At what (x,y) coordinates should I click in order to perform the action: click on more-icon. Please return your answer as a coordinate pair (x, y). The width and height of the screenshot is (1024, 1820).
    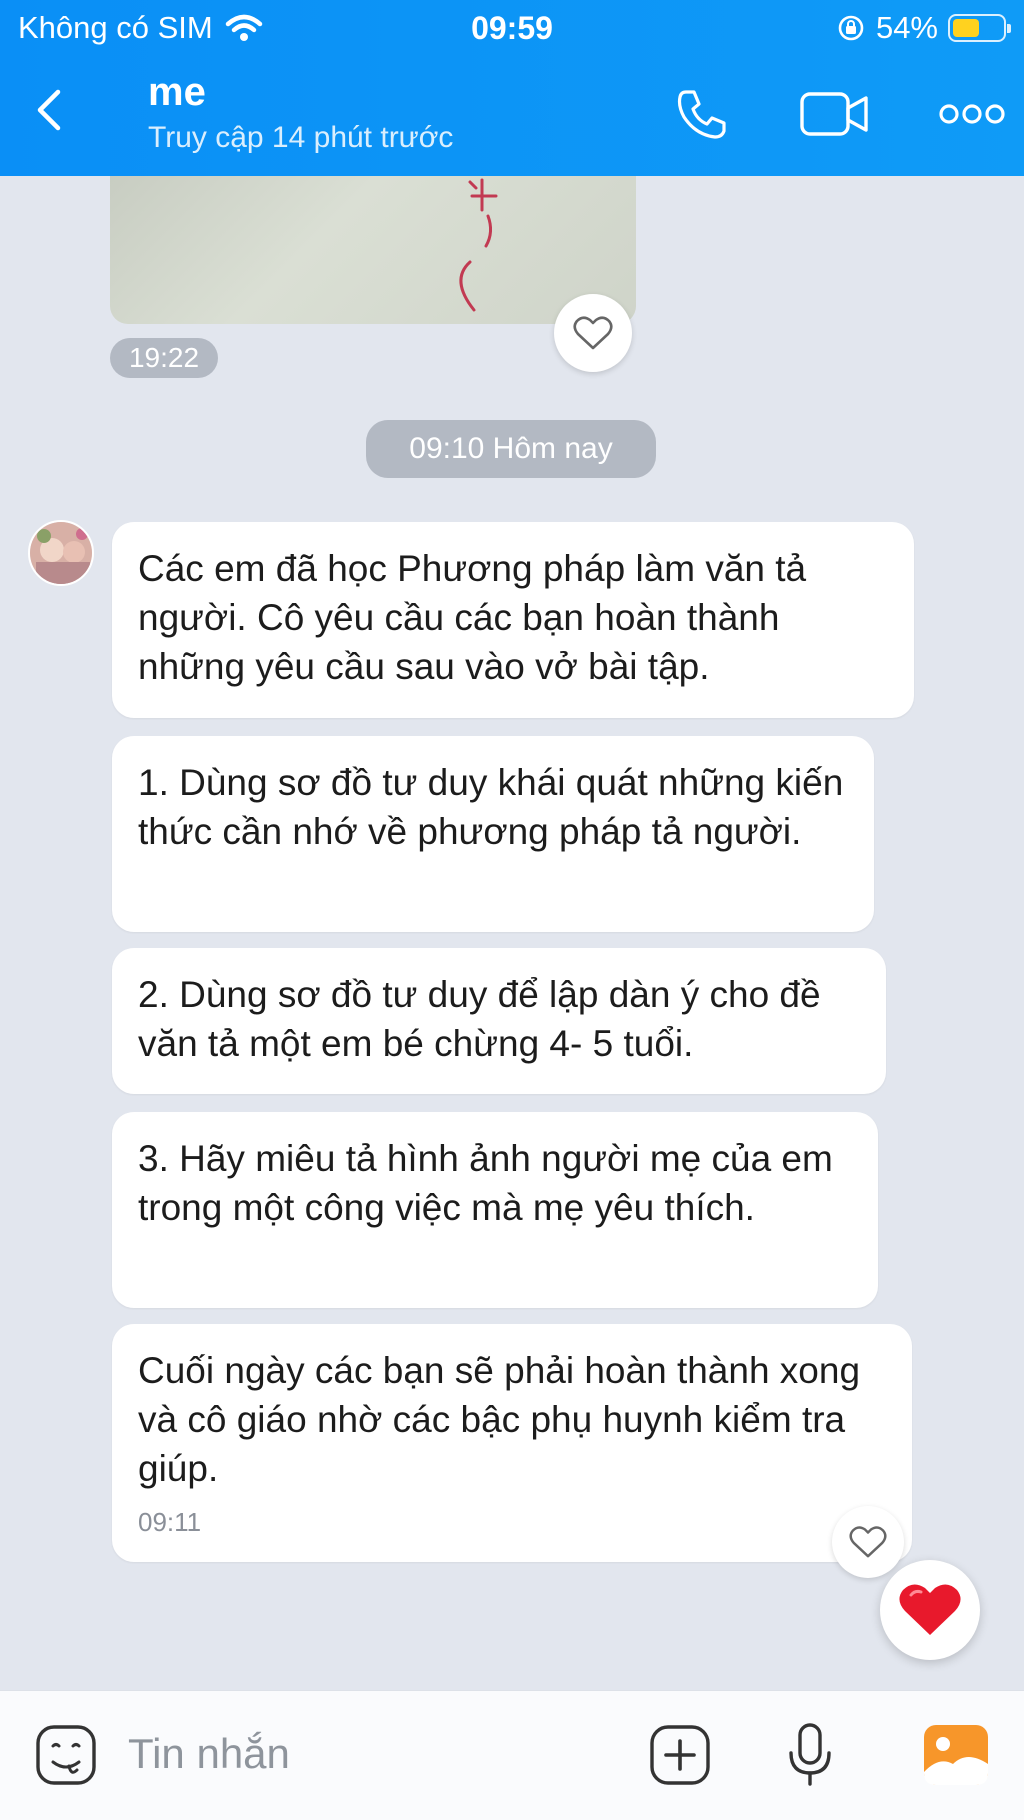
    Looking at the image, I should click on (972, 114).